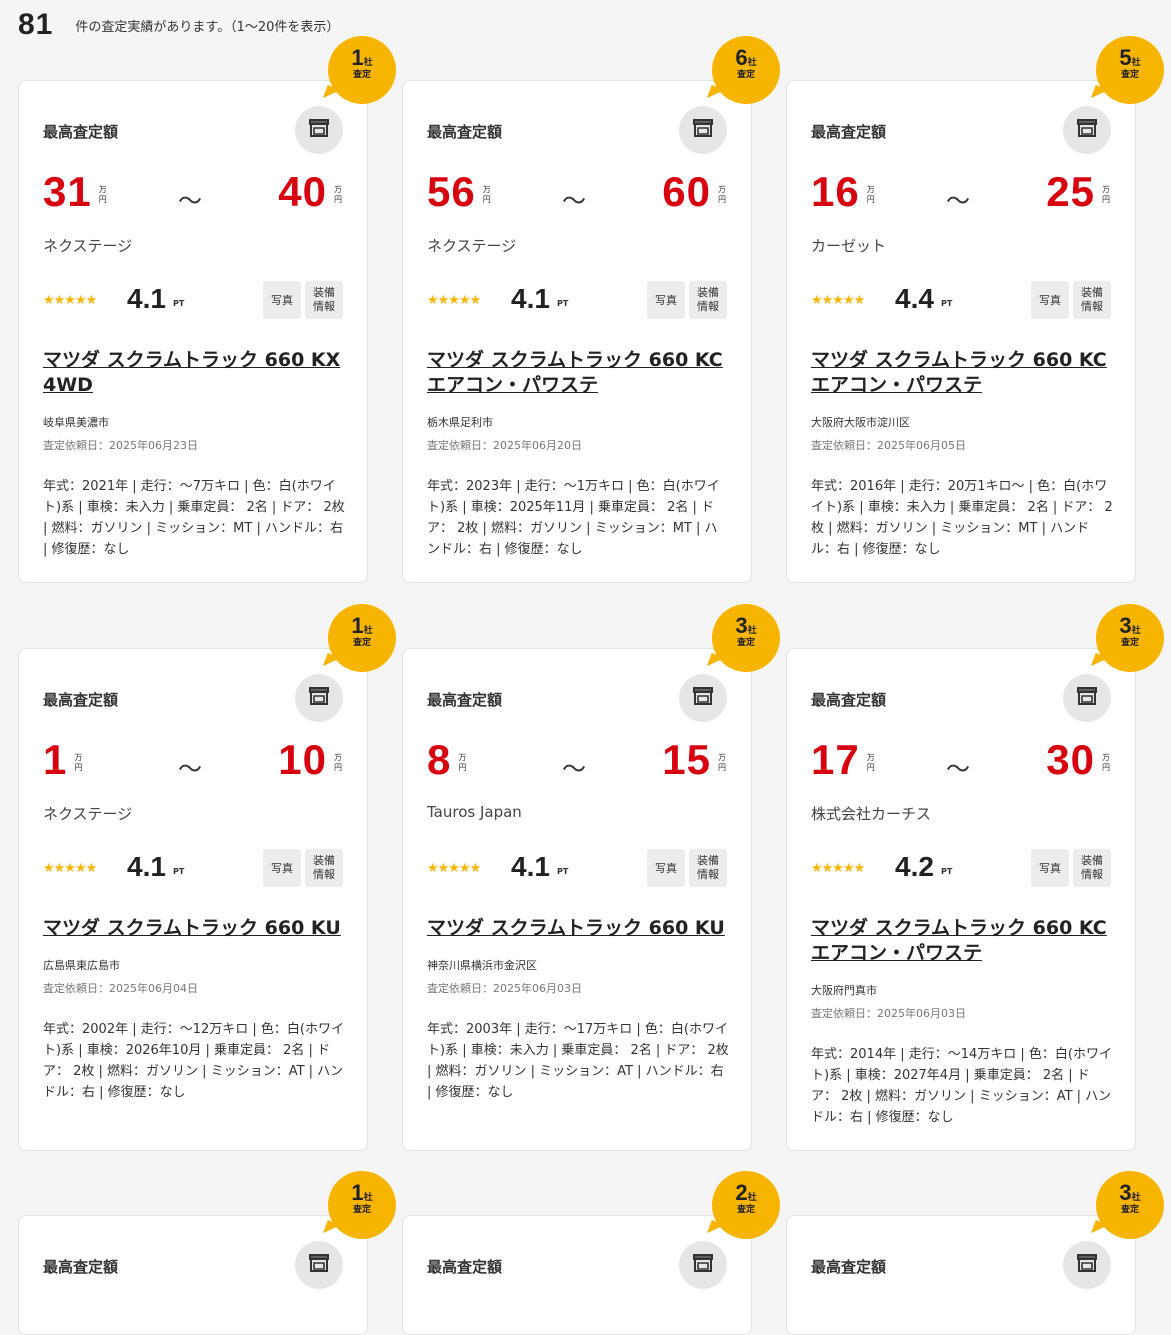  I want to click on location: 大阪府大阪市淀川区, so click(860, 422).